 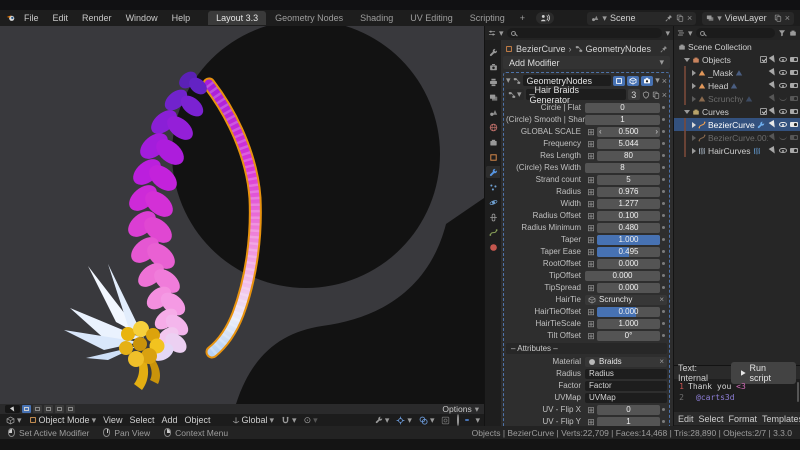 I want to click on fake-user-shield-icon, so click(x=646, y=95).